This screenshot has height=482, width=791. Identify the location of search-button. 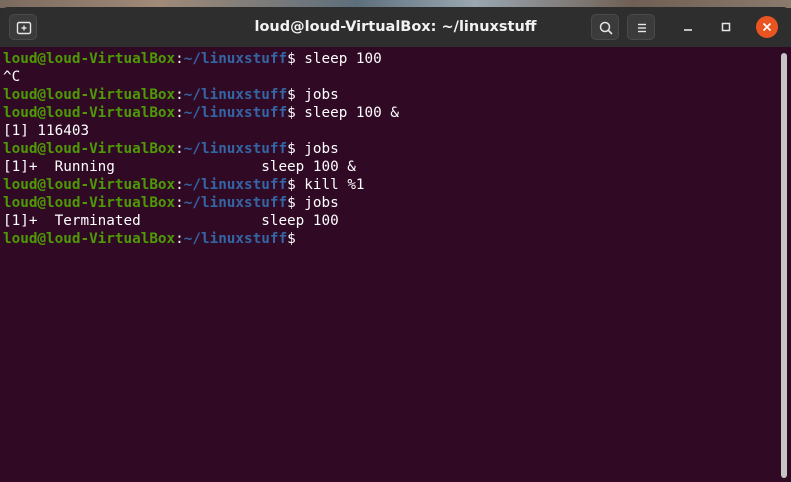
(605, 27).